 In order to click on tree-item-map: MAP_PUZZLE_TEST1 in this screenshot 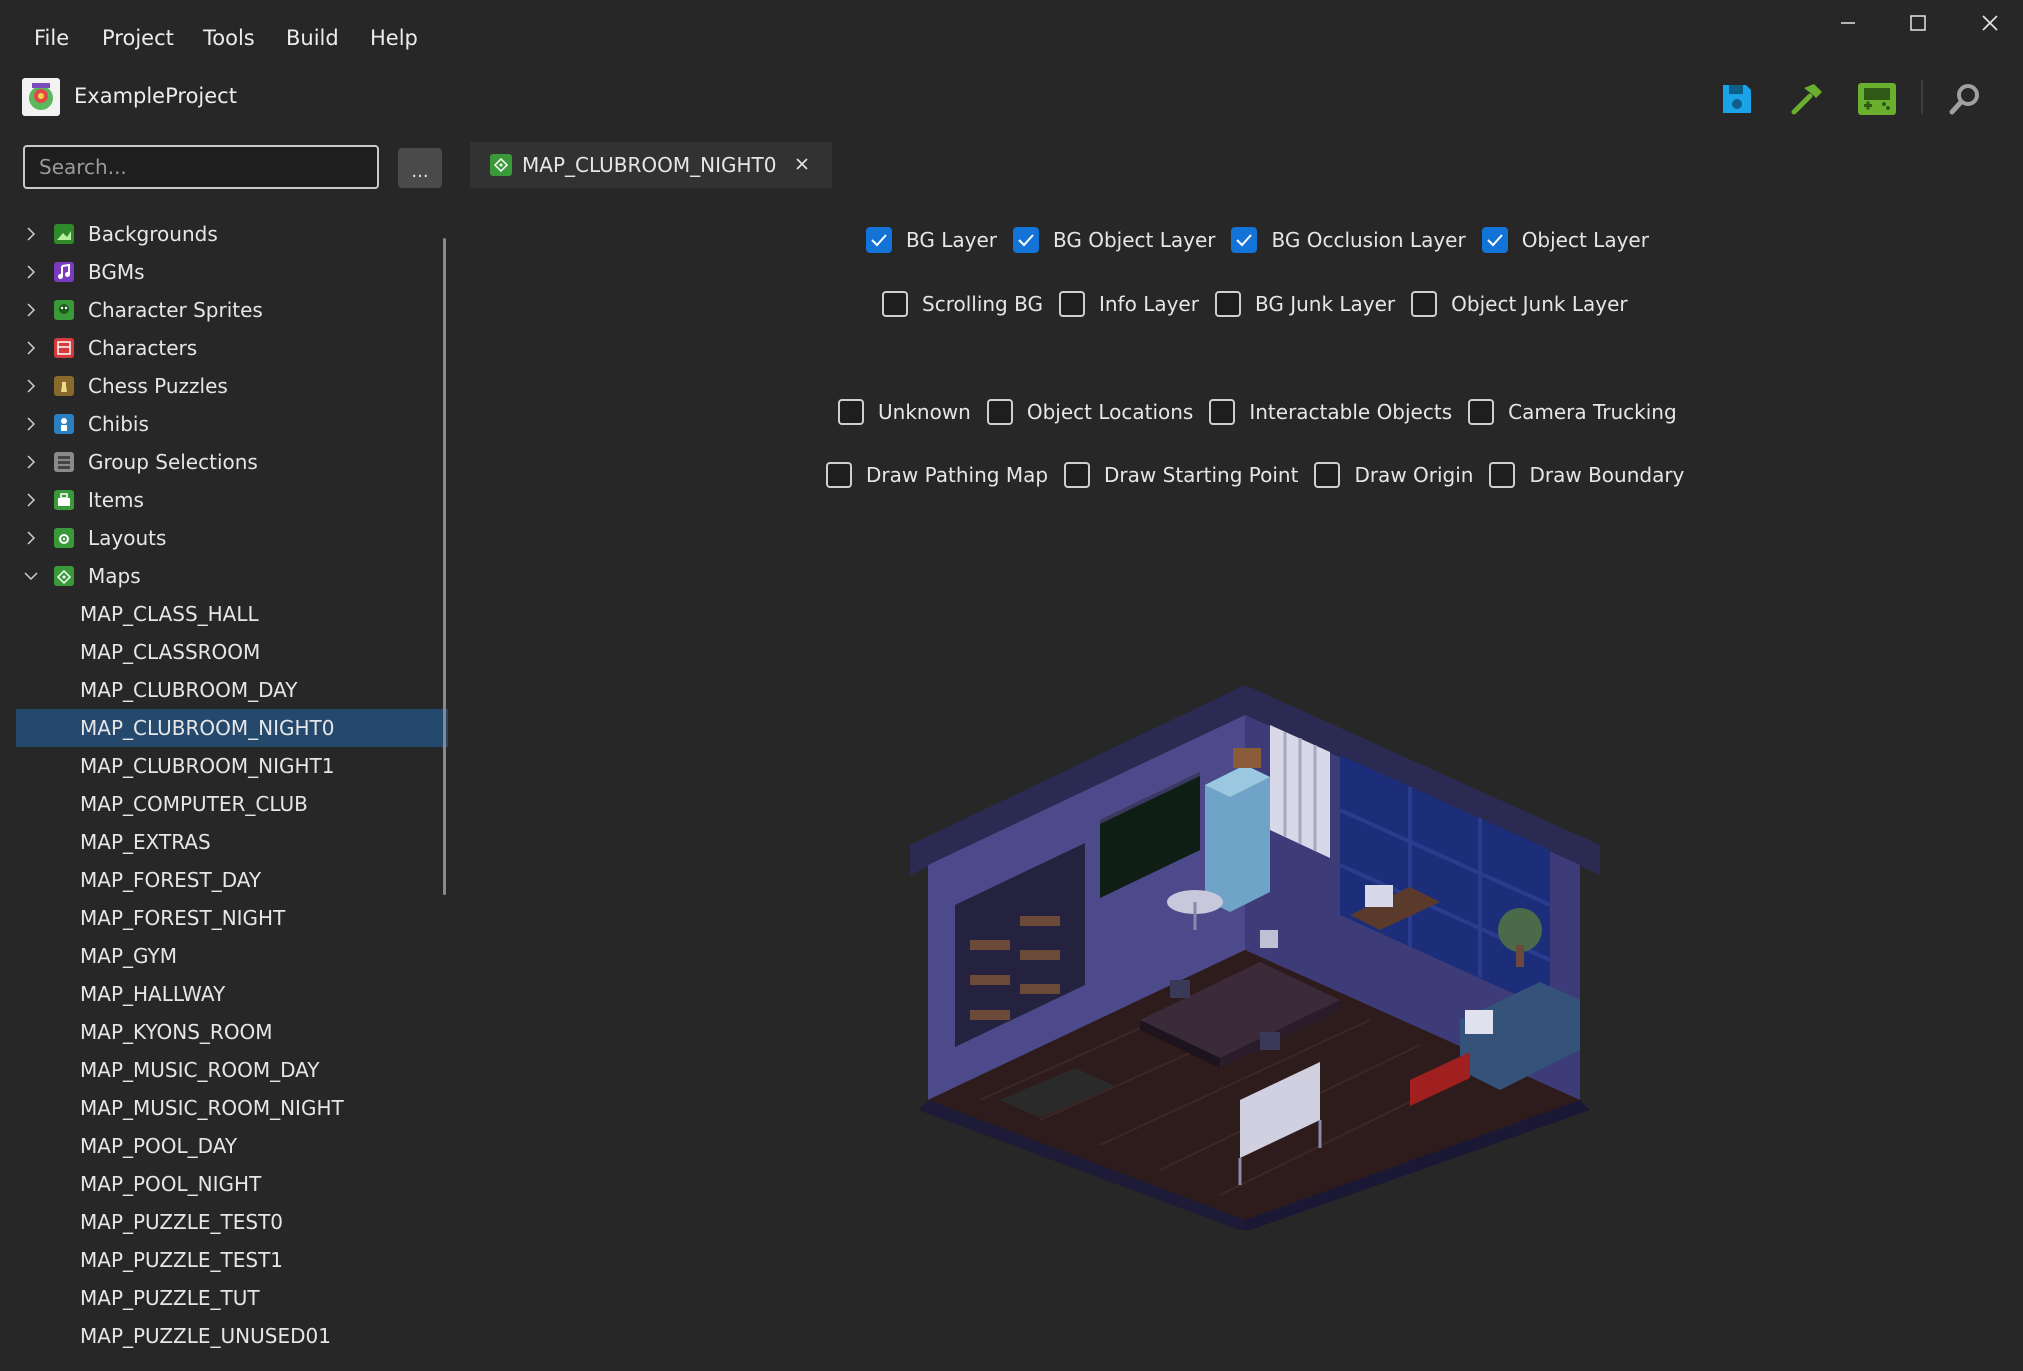, I will do `click(232, 1260)`.